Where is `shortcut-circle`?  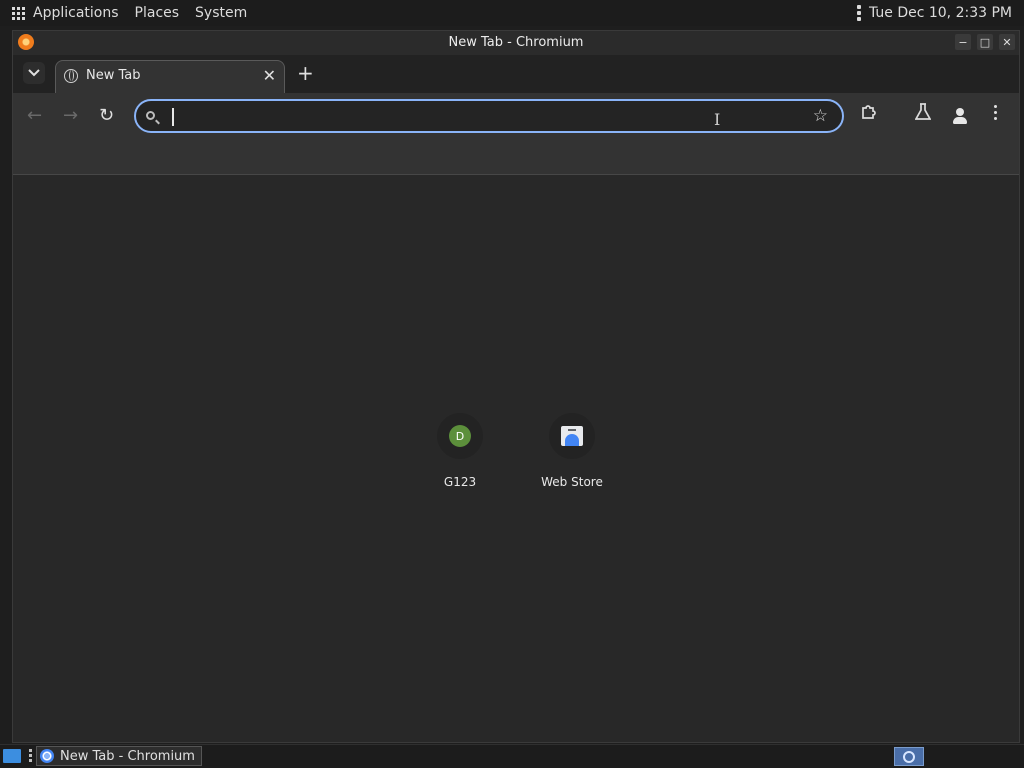 shortcut-circle is located at coordinates (572, 436).